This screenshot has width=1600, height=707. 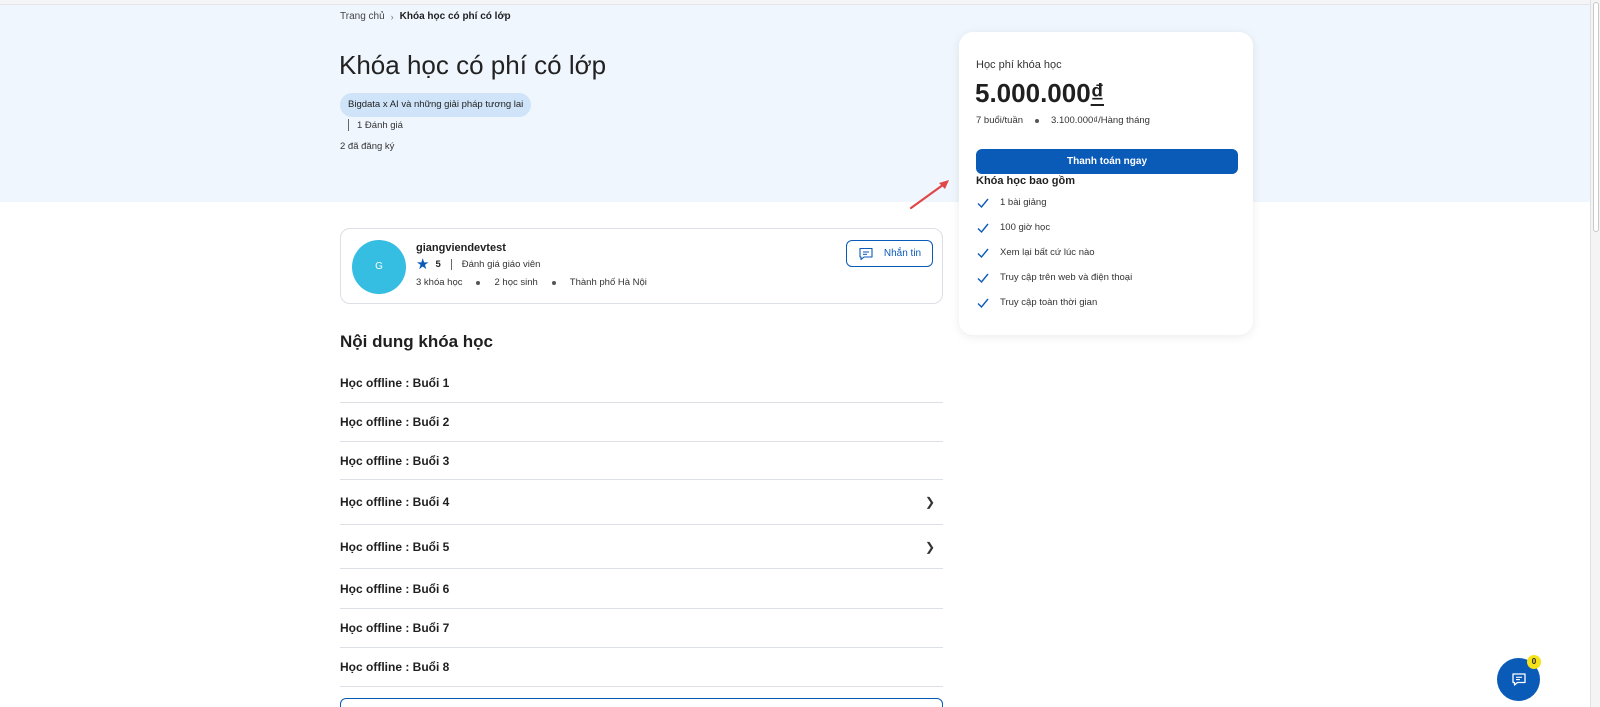 I want to click on lesson-item: Học offline : Buổi 1, so click(x=641, y=383).